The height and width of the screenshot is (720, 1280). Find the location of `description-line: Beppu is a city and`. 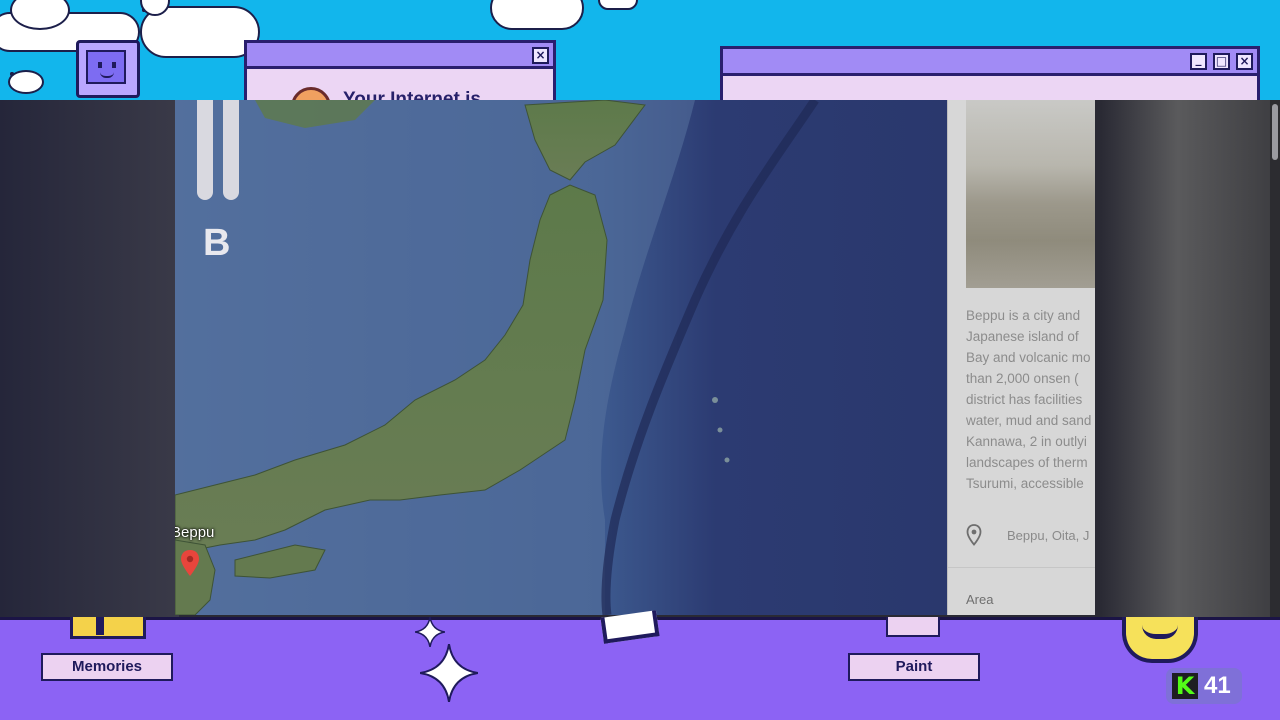

description-line: Beppu is a city and is located at coordinates (1023, 315).